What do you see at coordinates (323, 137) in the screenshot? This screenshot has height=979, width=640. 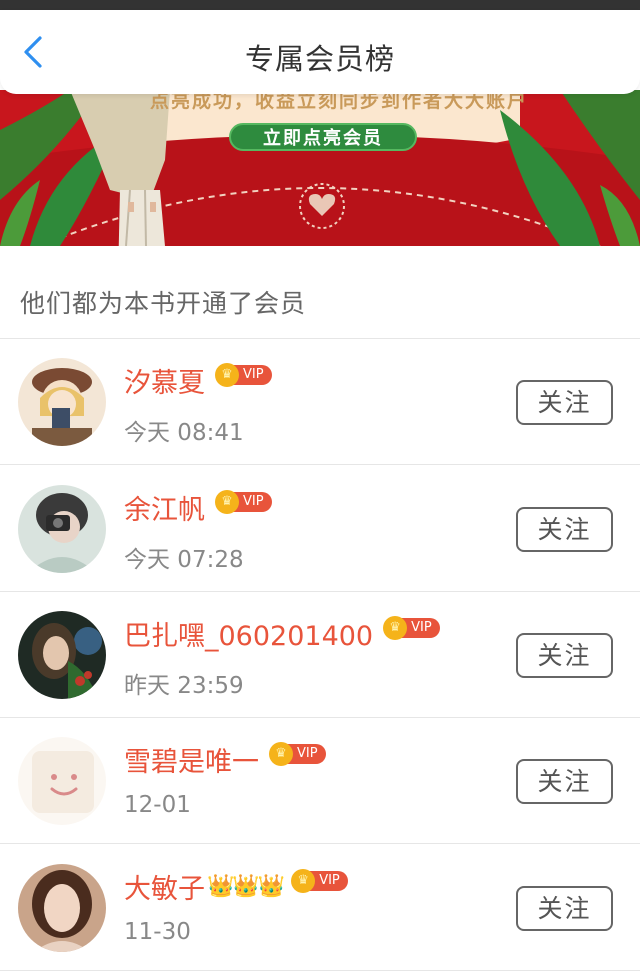 I see `activate-membership-button: 立即点亮会员` at bounding box center [323, 137].